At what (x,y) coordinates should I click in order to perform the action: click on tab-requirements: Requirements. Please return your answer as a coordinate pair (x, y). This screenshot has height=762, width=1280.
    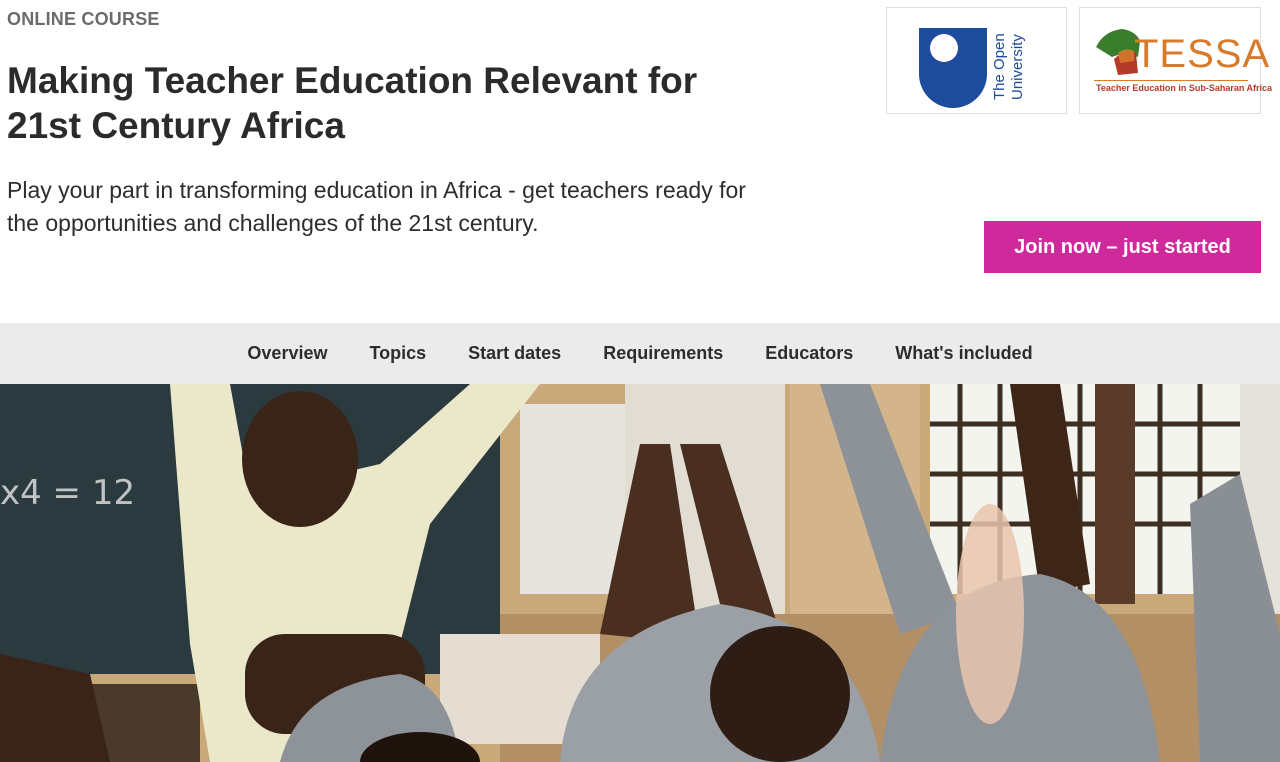
    Looking at the image, I should click on (663, 353).